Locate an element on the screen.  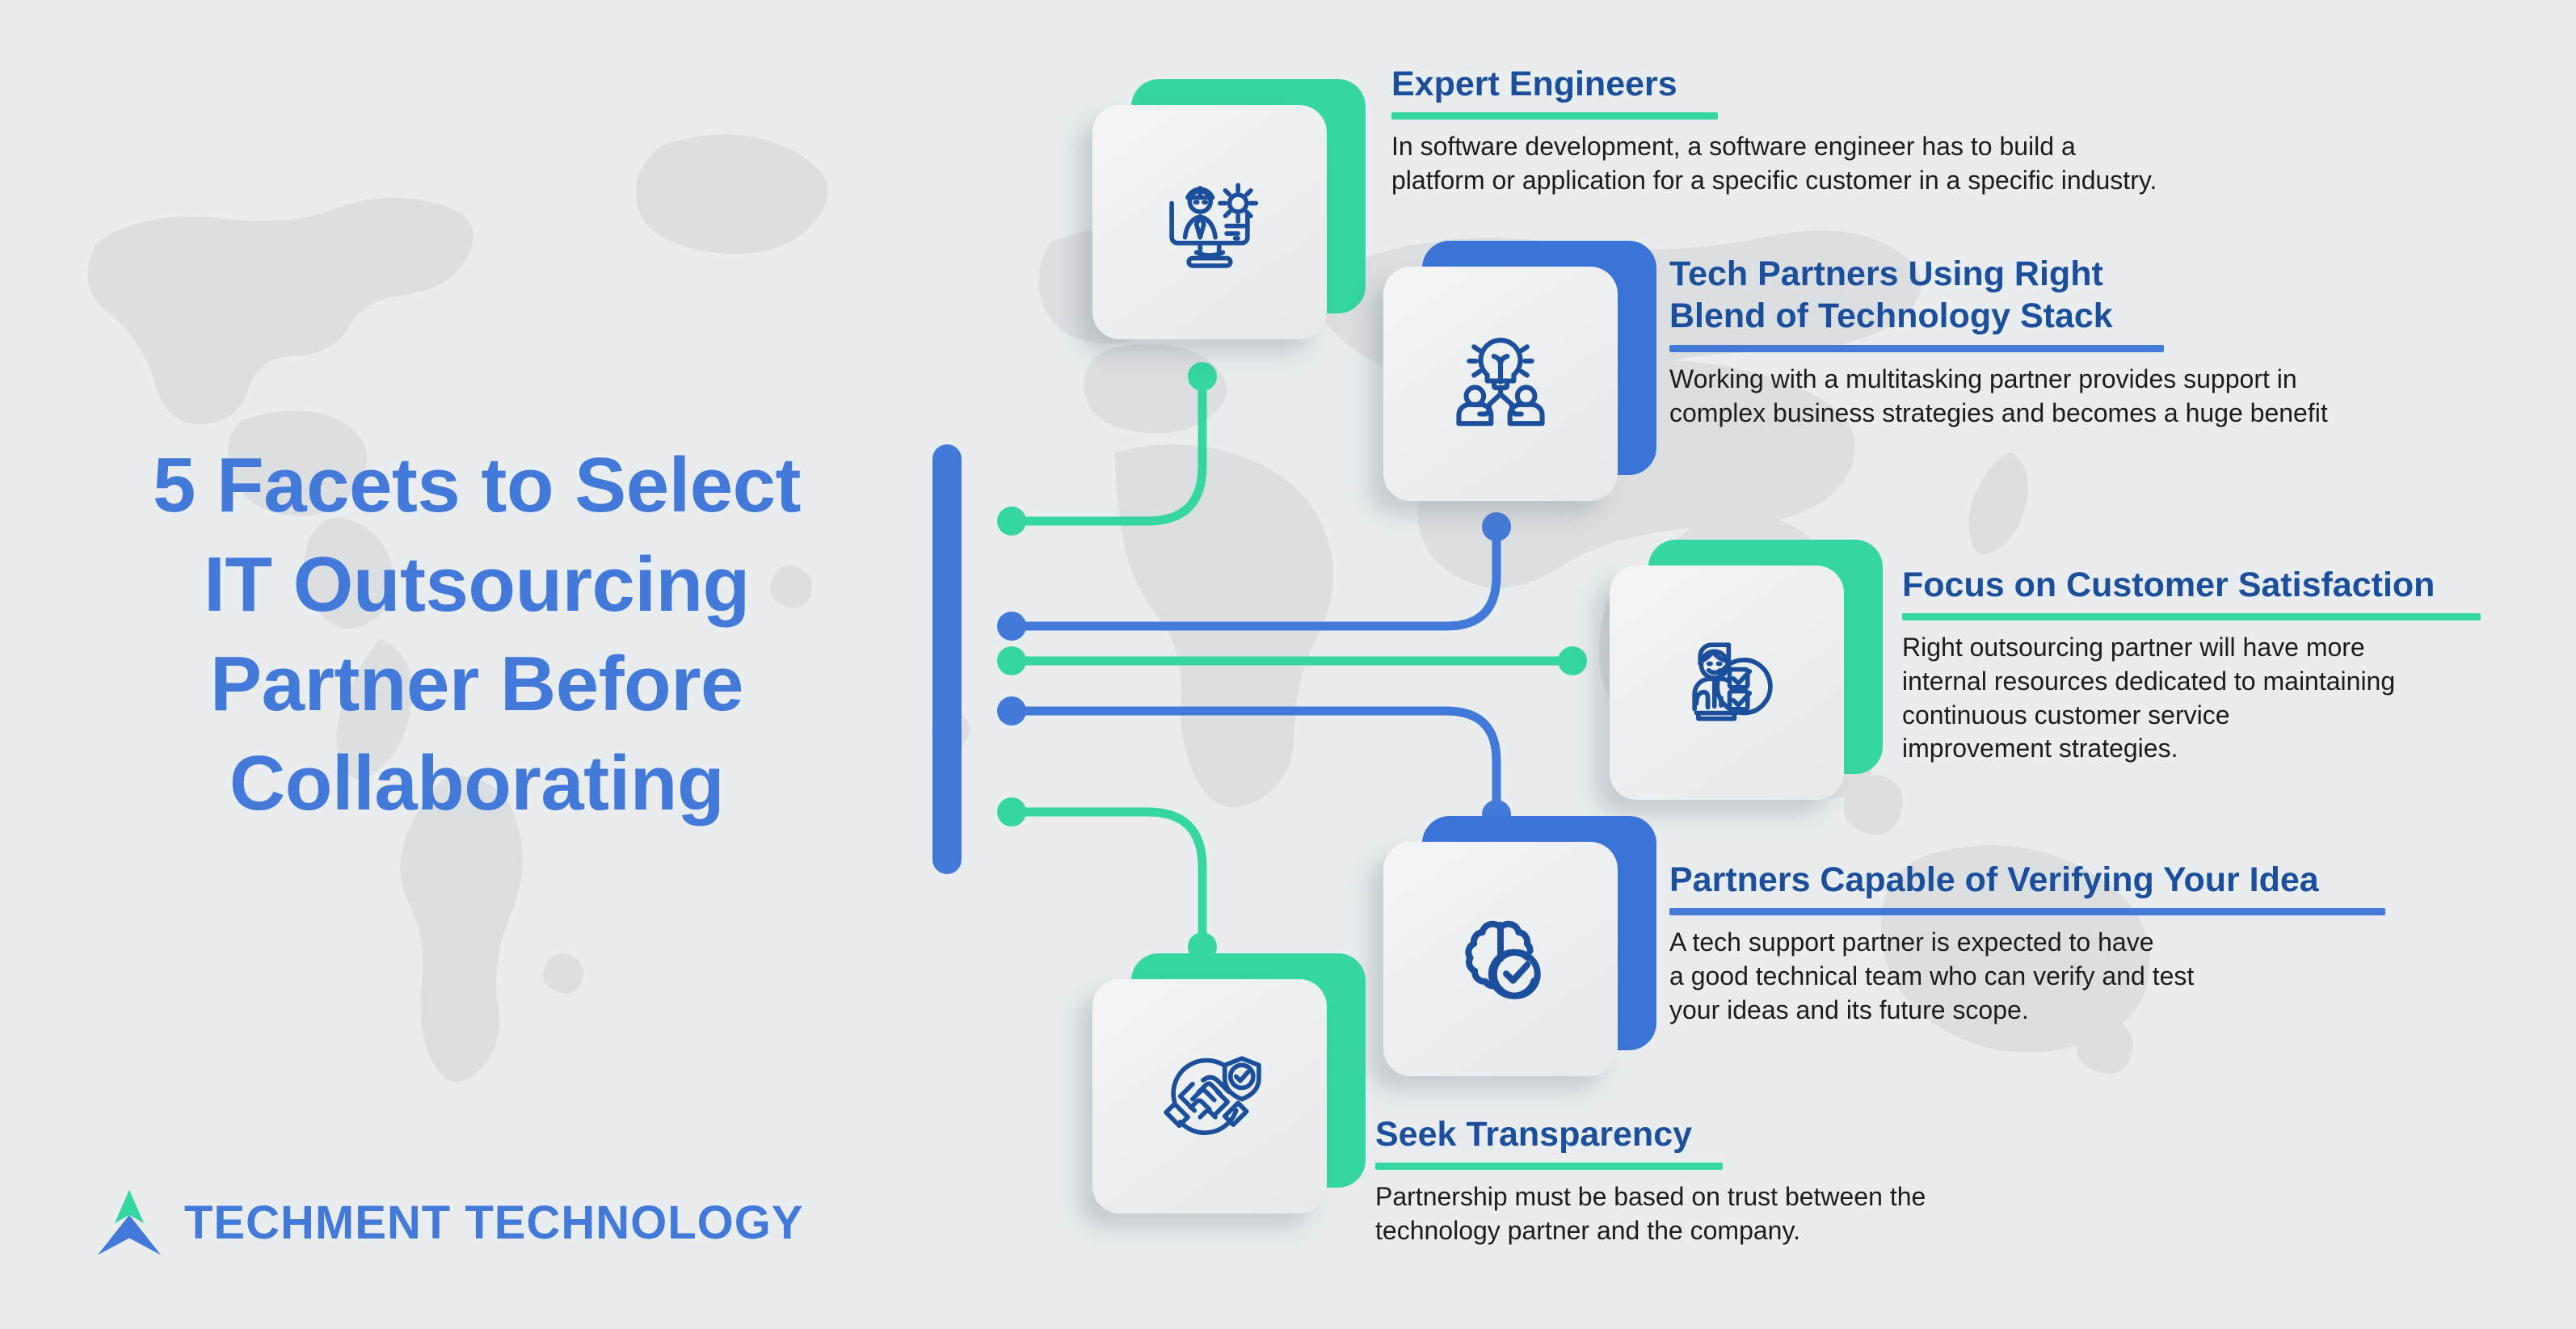
connector-dot-2-start is located at coordinates (1011, 626).